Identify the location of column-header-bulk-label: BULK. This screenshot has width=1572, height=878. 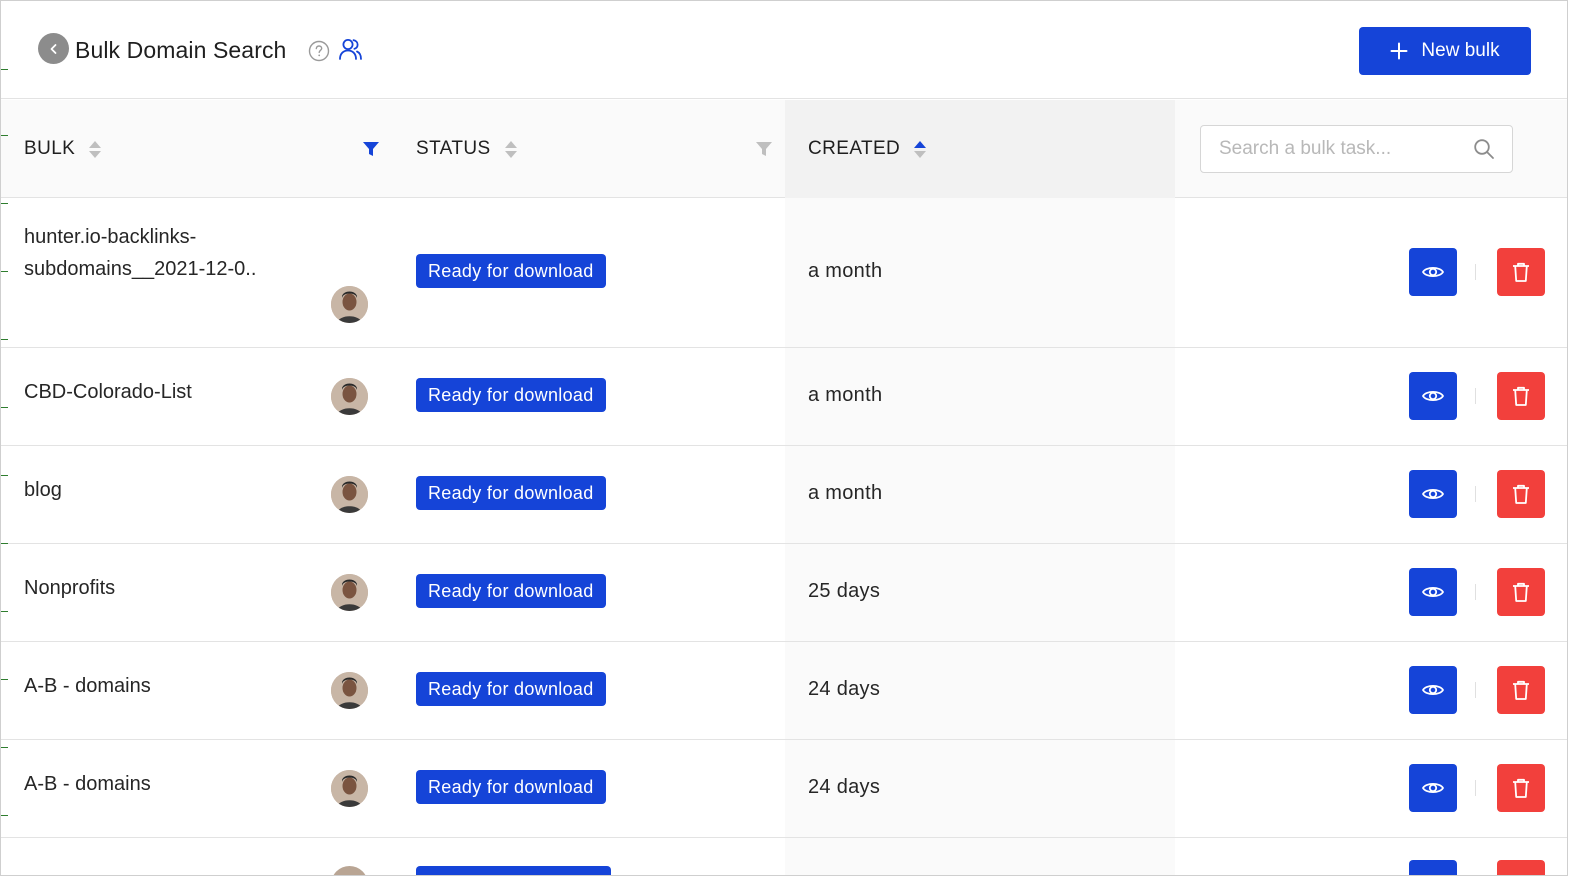
(50, 148).